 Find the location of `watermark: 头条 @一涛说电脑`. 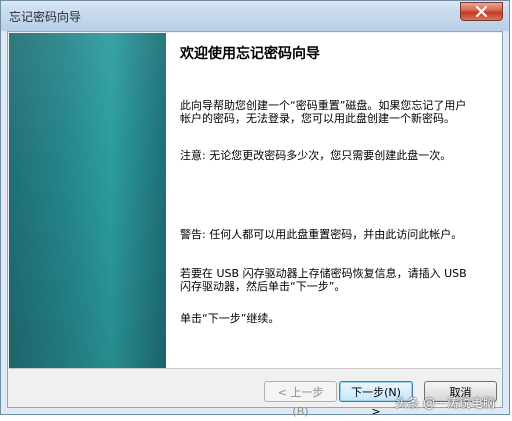

watermark: 头条 @一涛说电脑 is located at coordinates (445, 403).